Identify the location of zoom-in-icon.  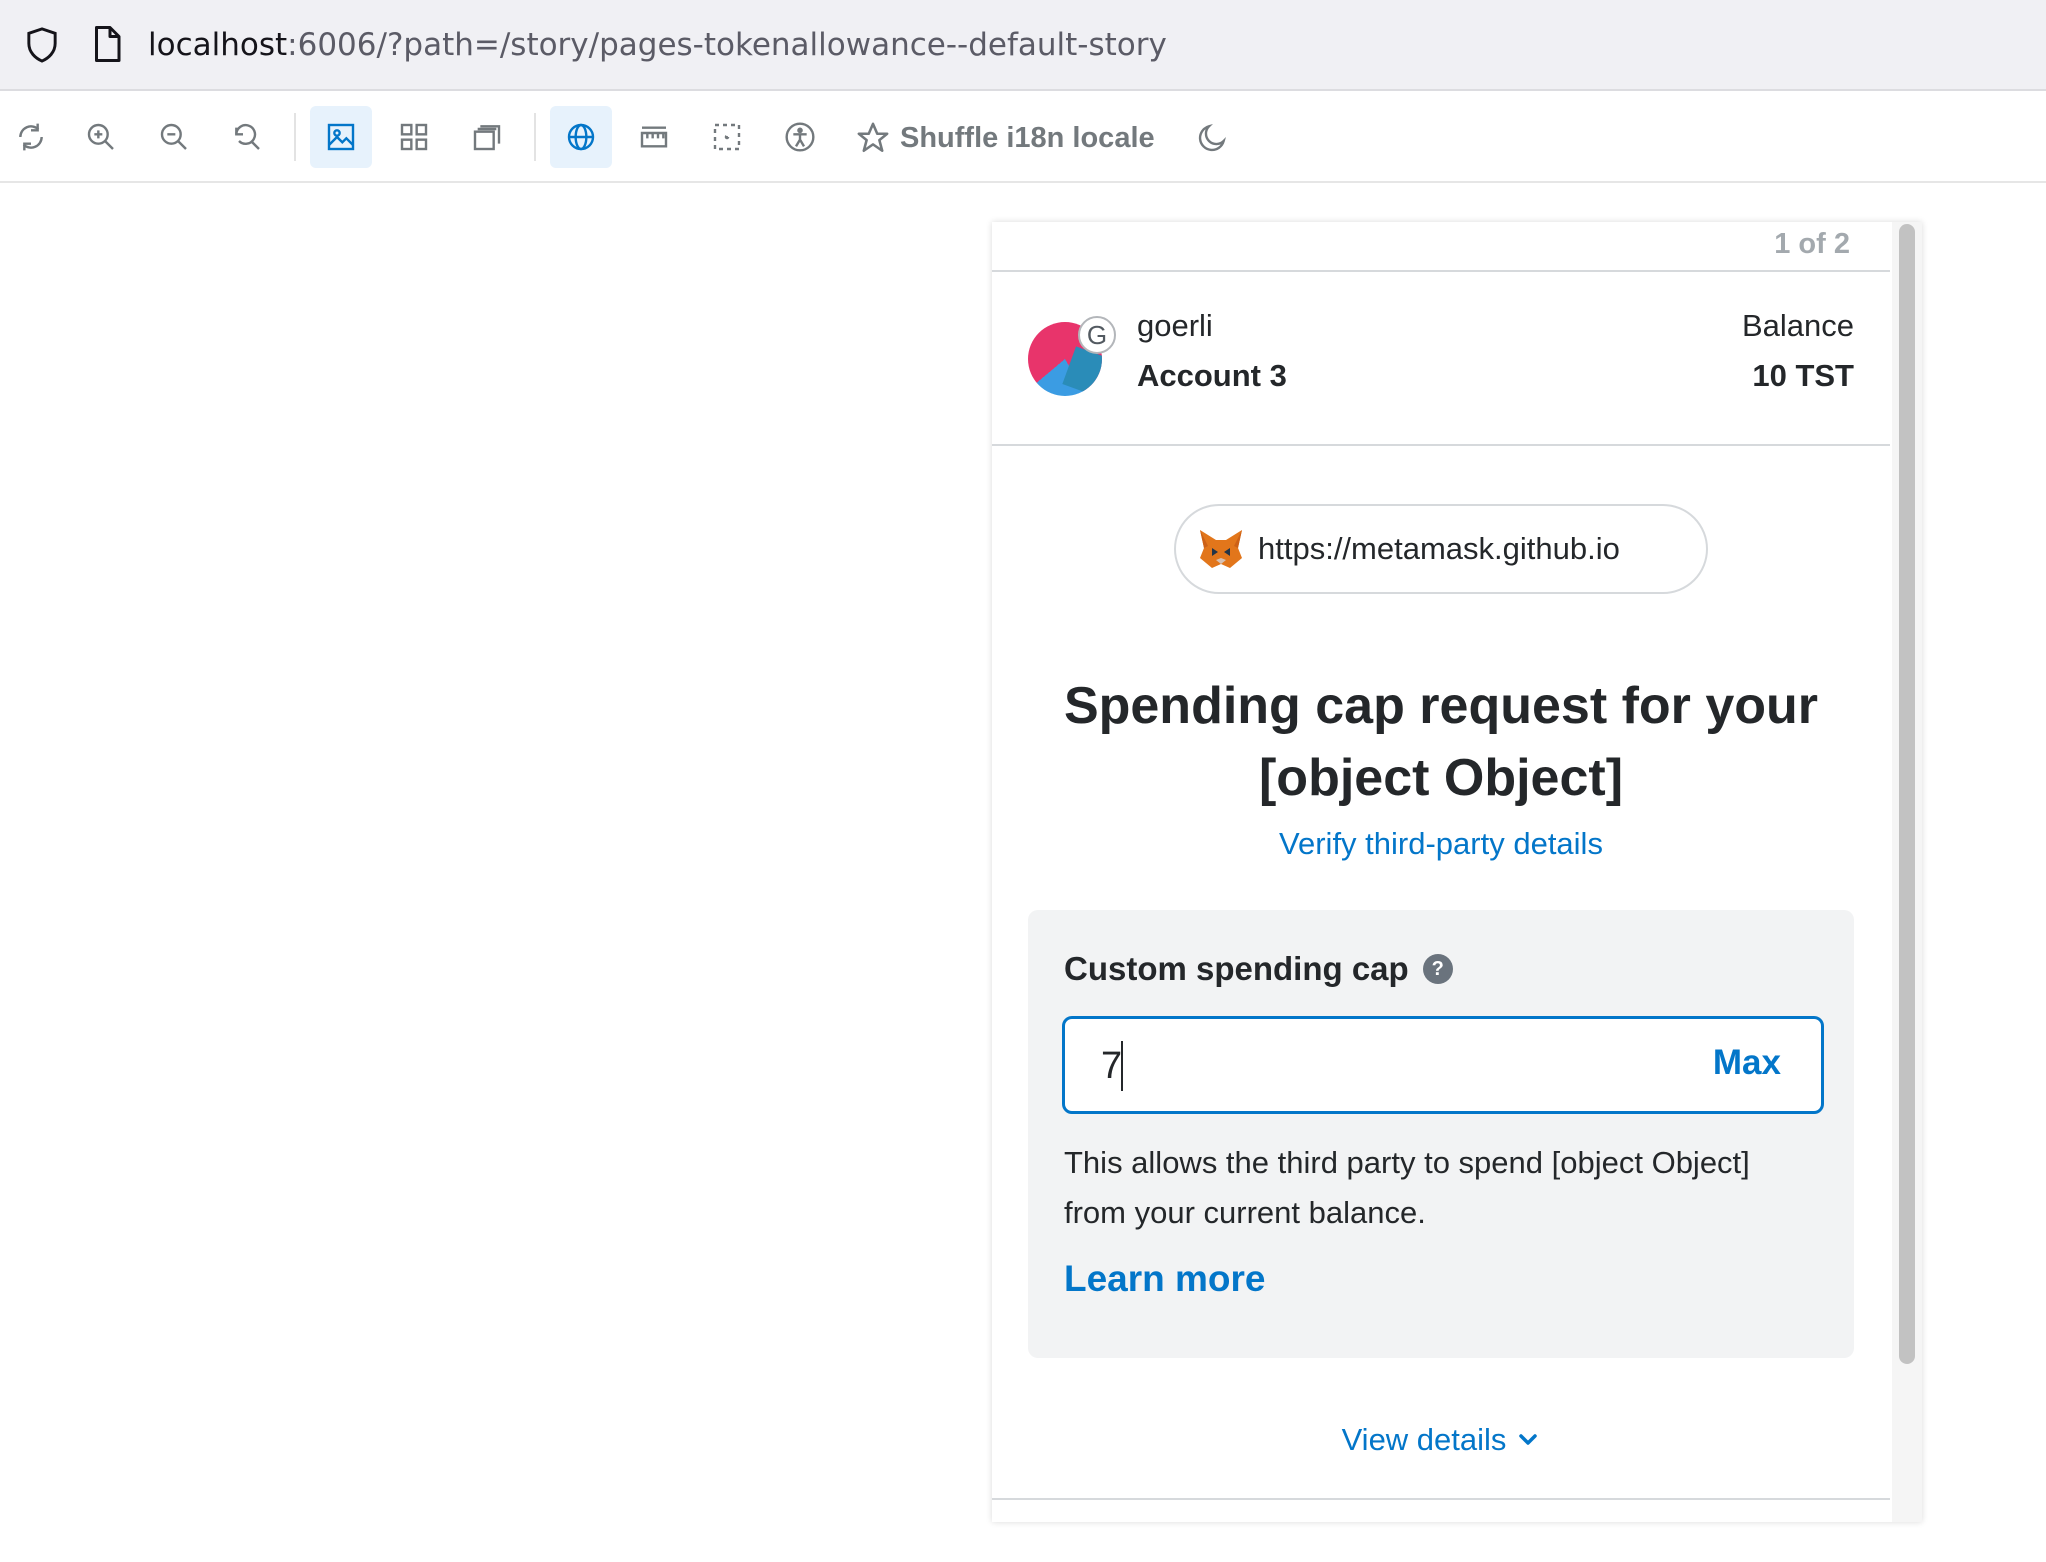
(100, 136).